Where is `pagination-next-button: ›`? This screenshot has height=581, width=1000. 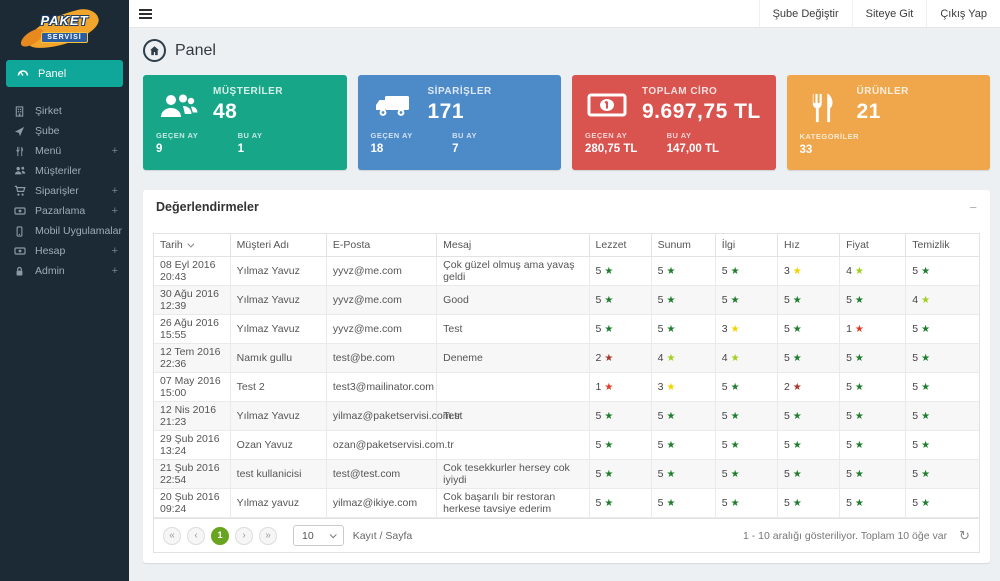 pagination-next-button: › is located at coordinates (244, 535).